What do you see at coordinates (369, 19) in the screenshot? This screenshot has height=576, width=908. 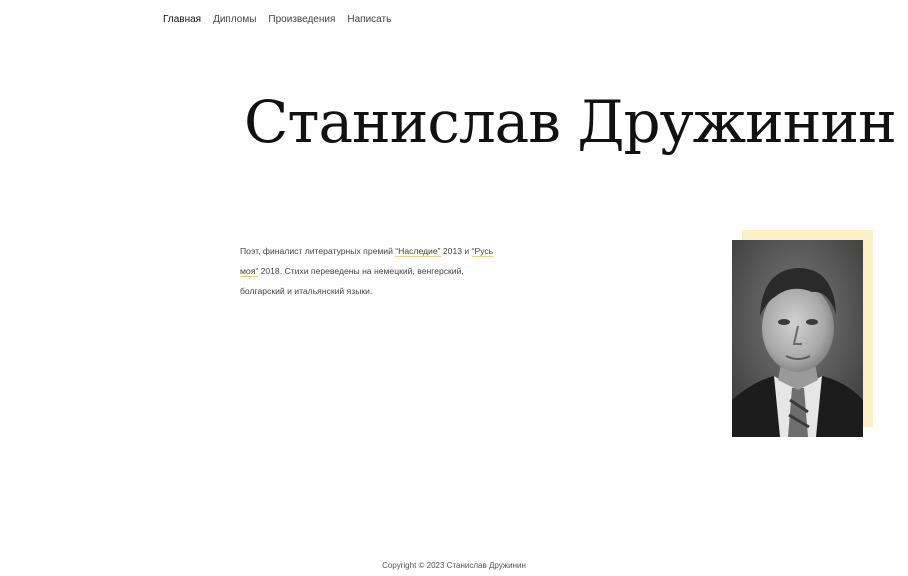 I see `nav-item-contact: Написать` at bounding box center [369, 19].